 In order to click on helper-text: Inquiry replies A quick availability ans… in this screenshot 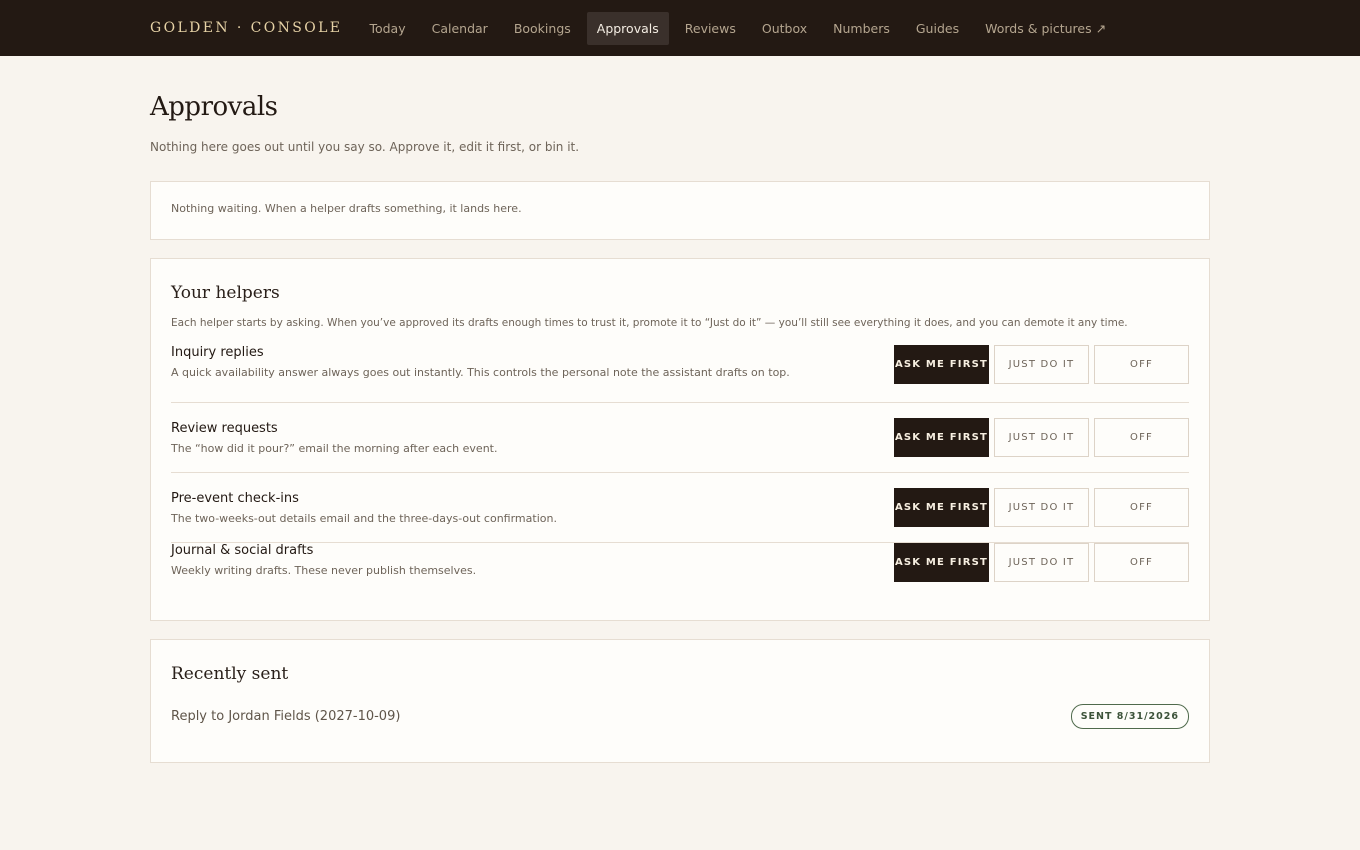, I will do `click(480, 362)`.